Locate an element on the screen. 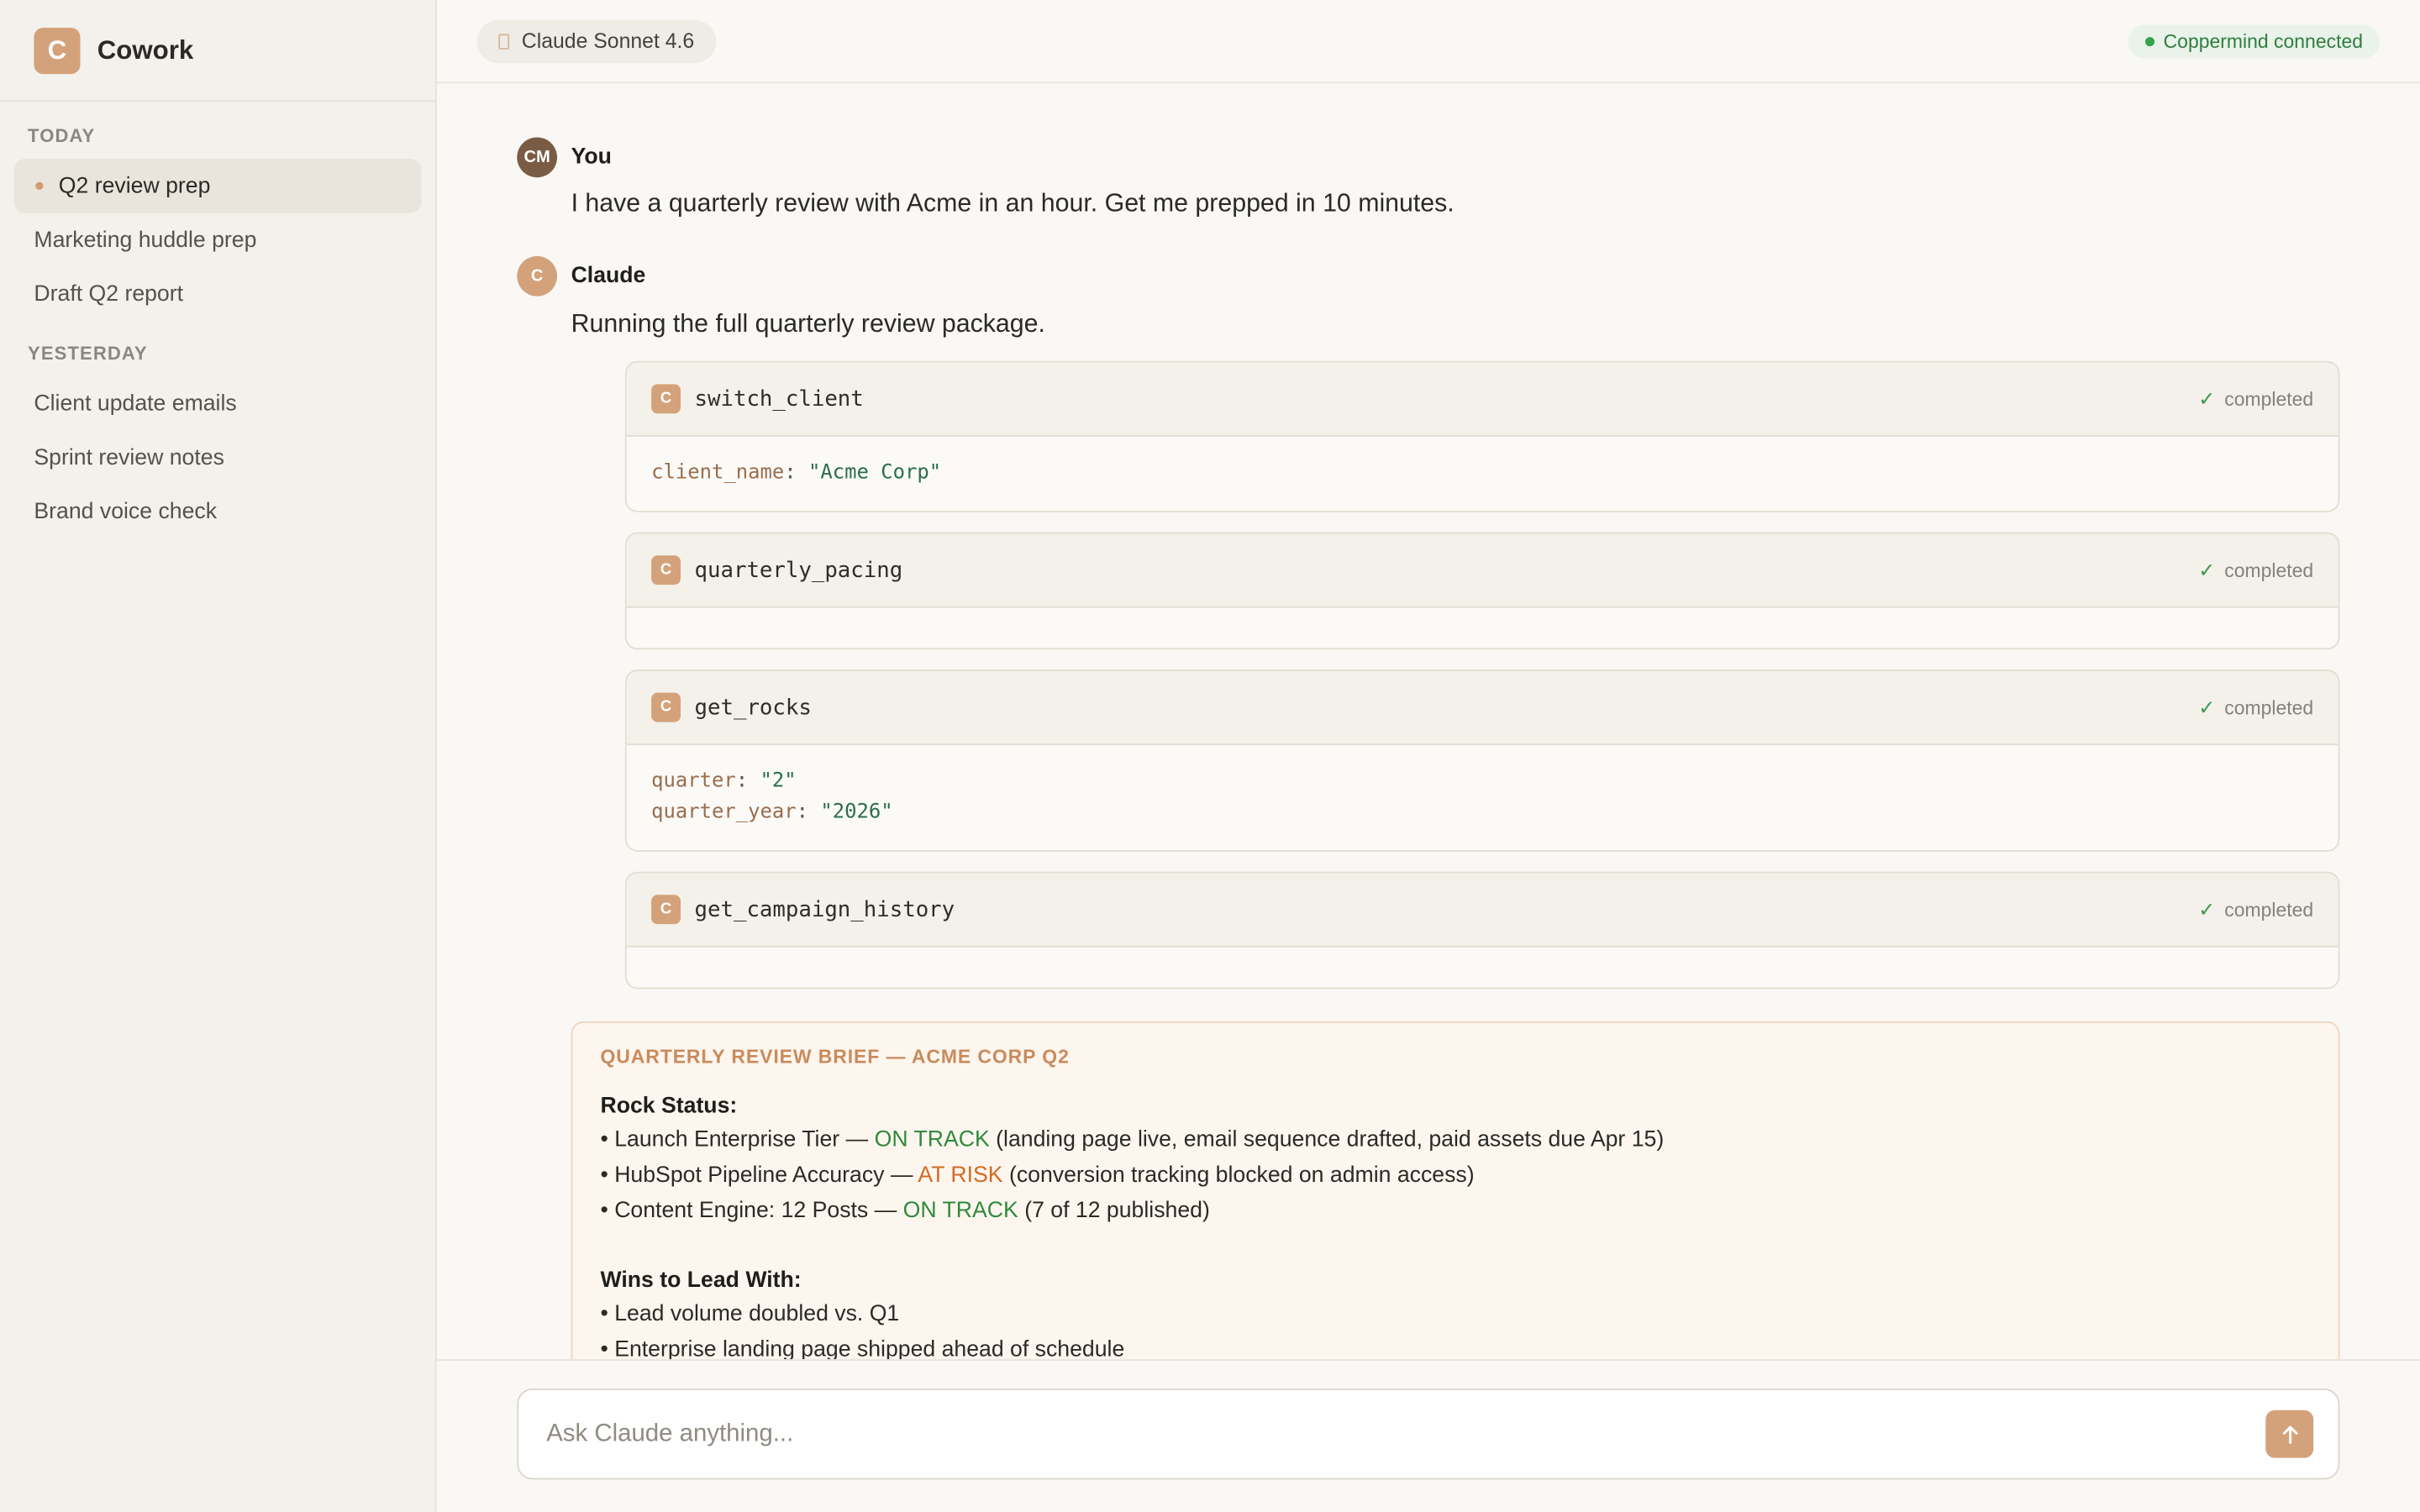  model-name: Claude Sonnet 4.6 is located at coordinates (608, 41).